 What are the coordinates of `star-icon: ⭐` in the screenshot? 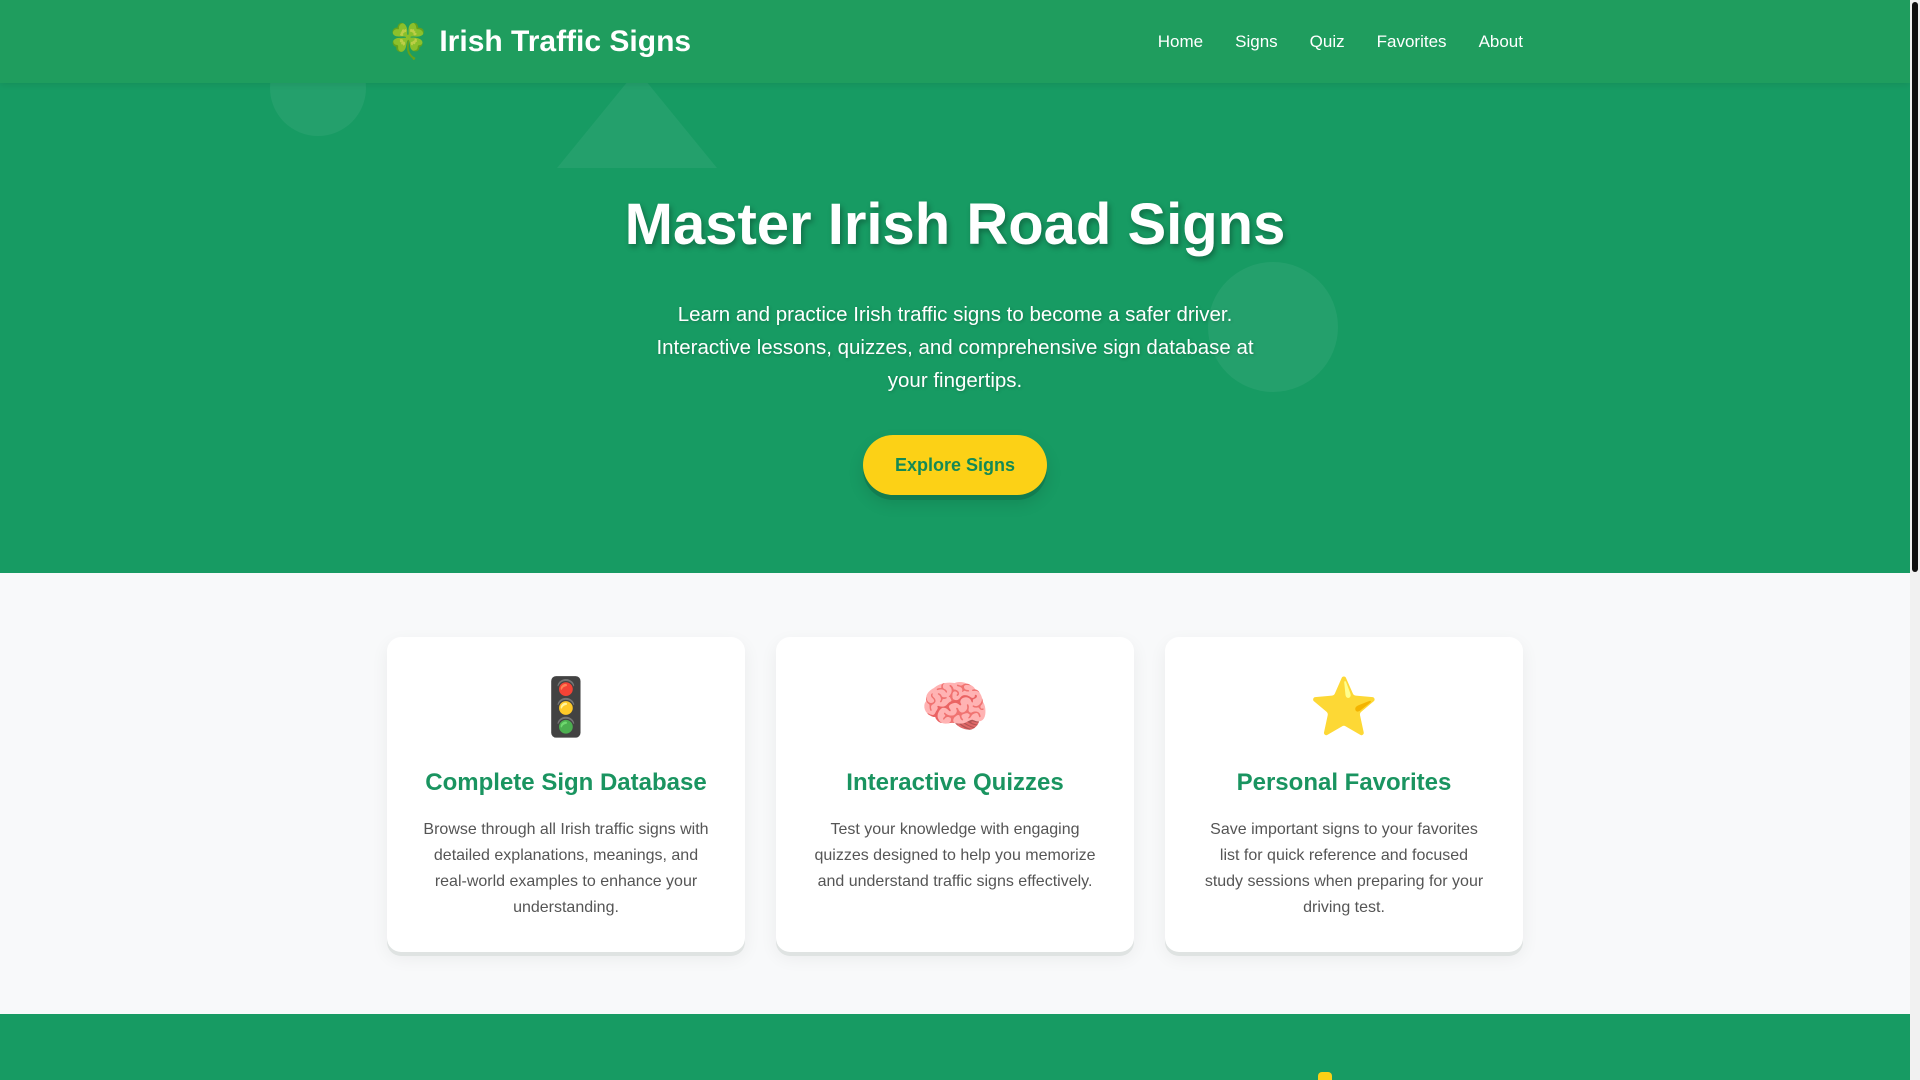 It's located at (1344, 706).